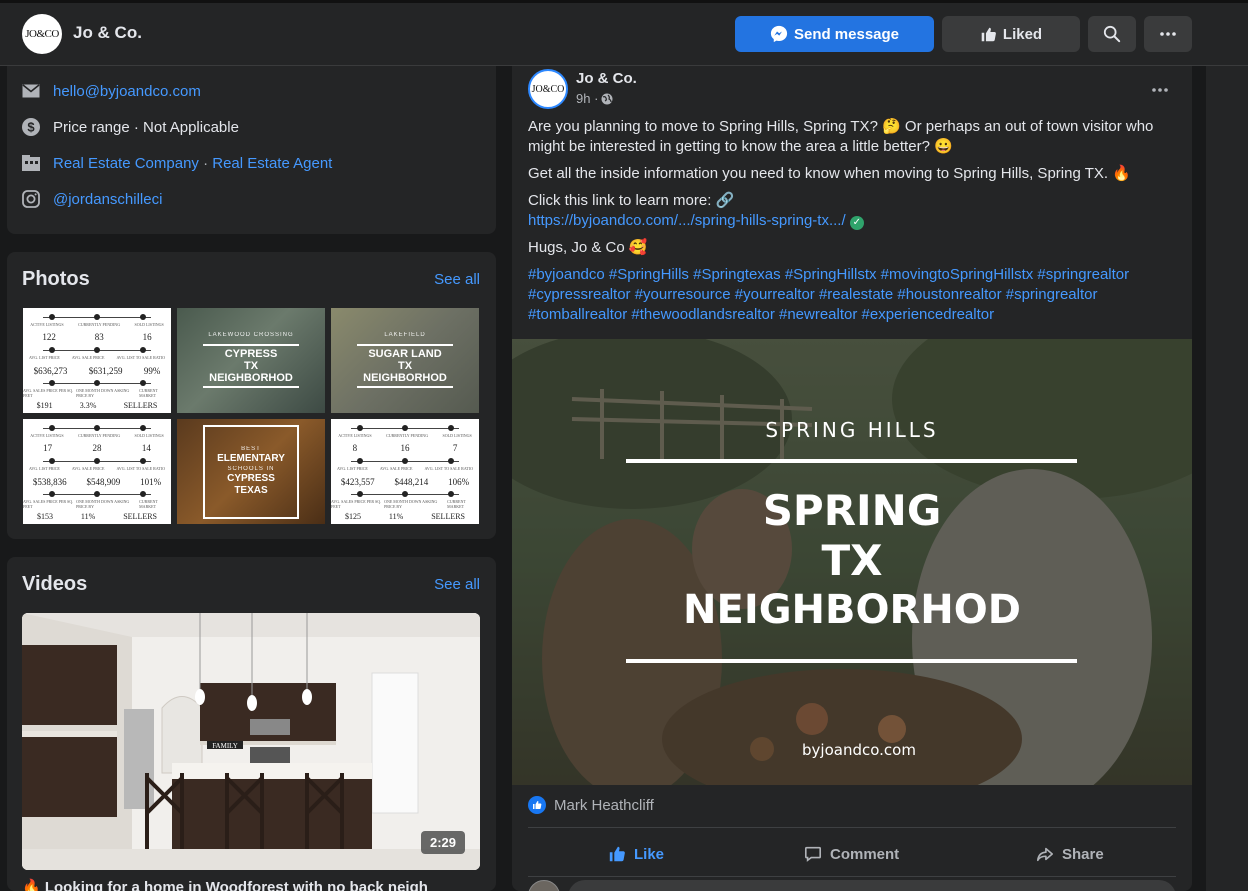 The width and height of the screenshot is (1248, 891). I want to click on send-message-button: Send message, so click(834, 34).